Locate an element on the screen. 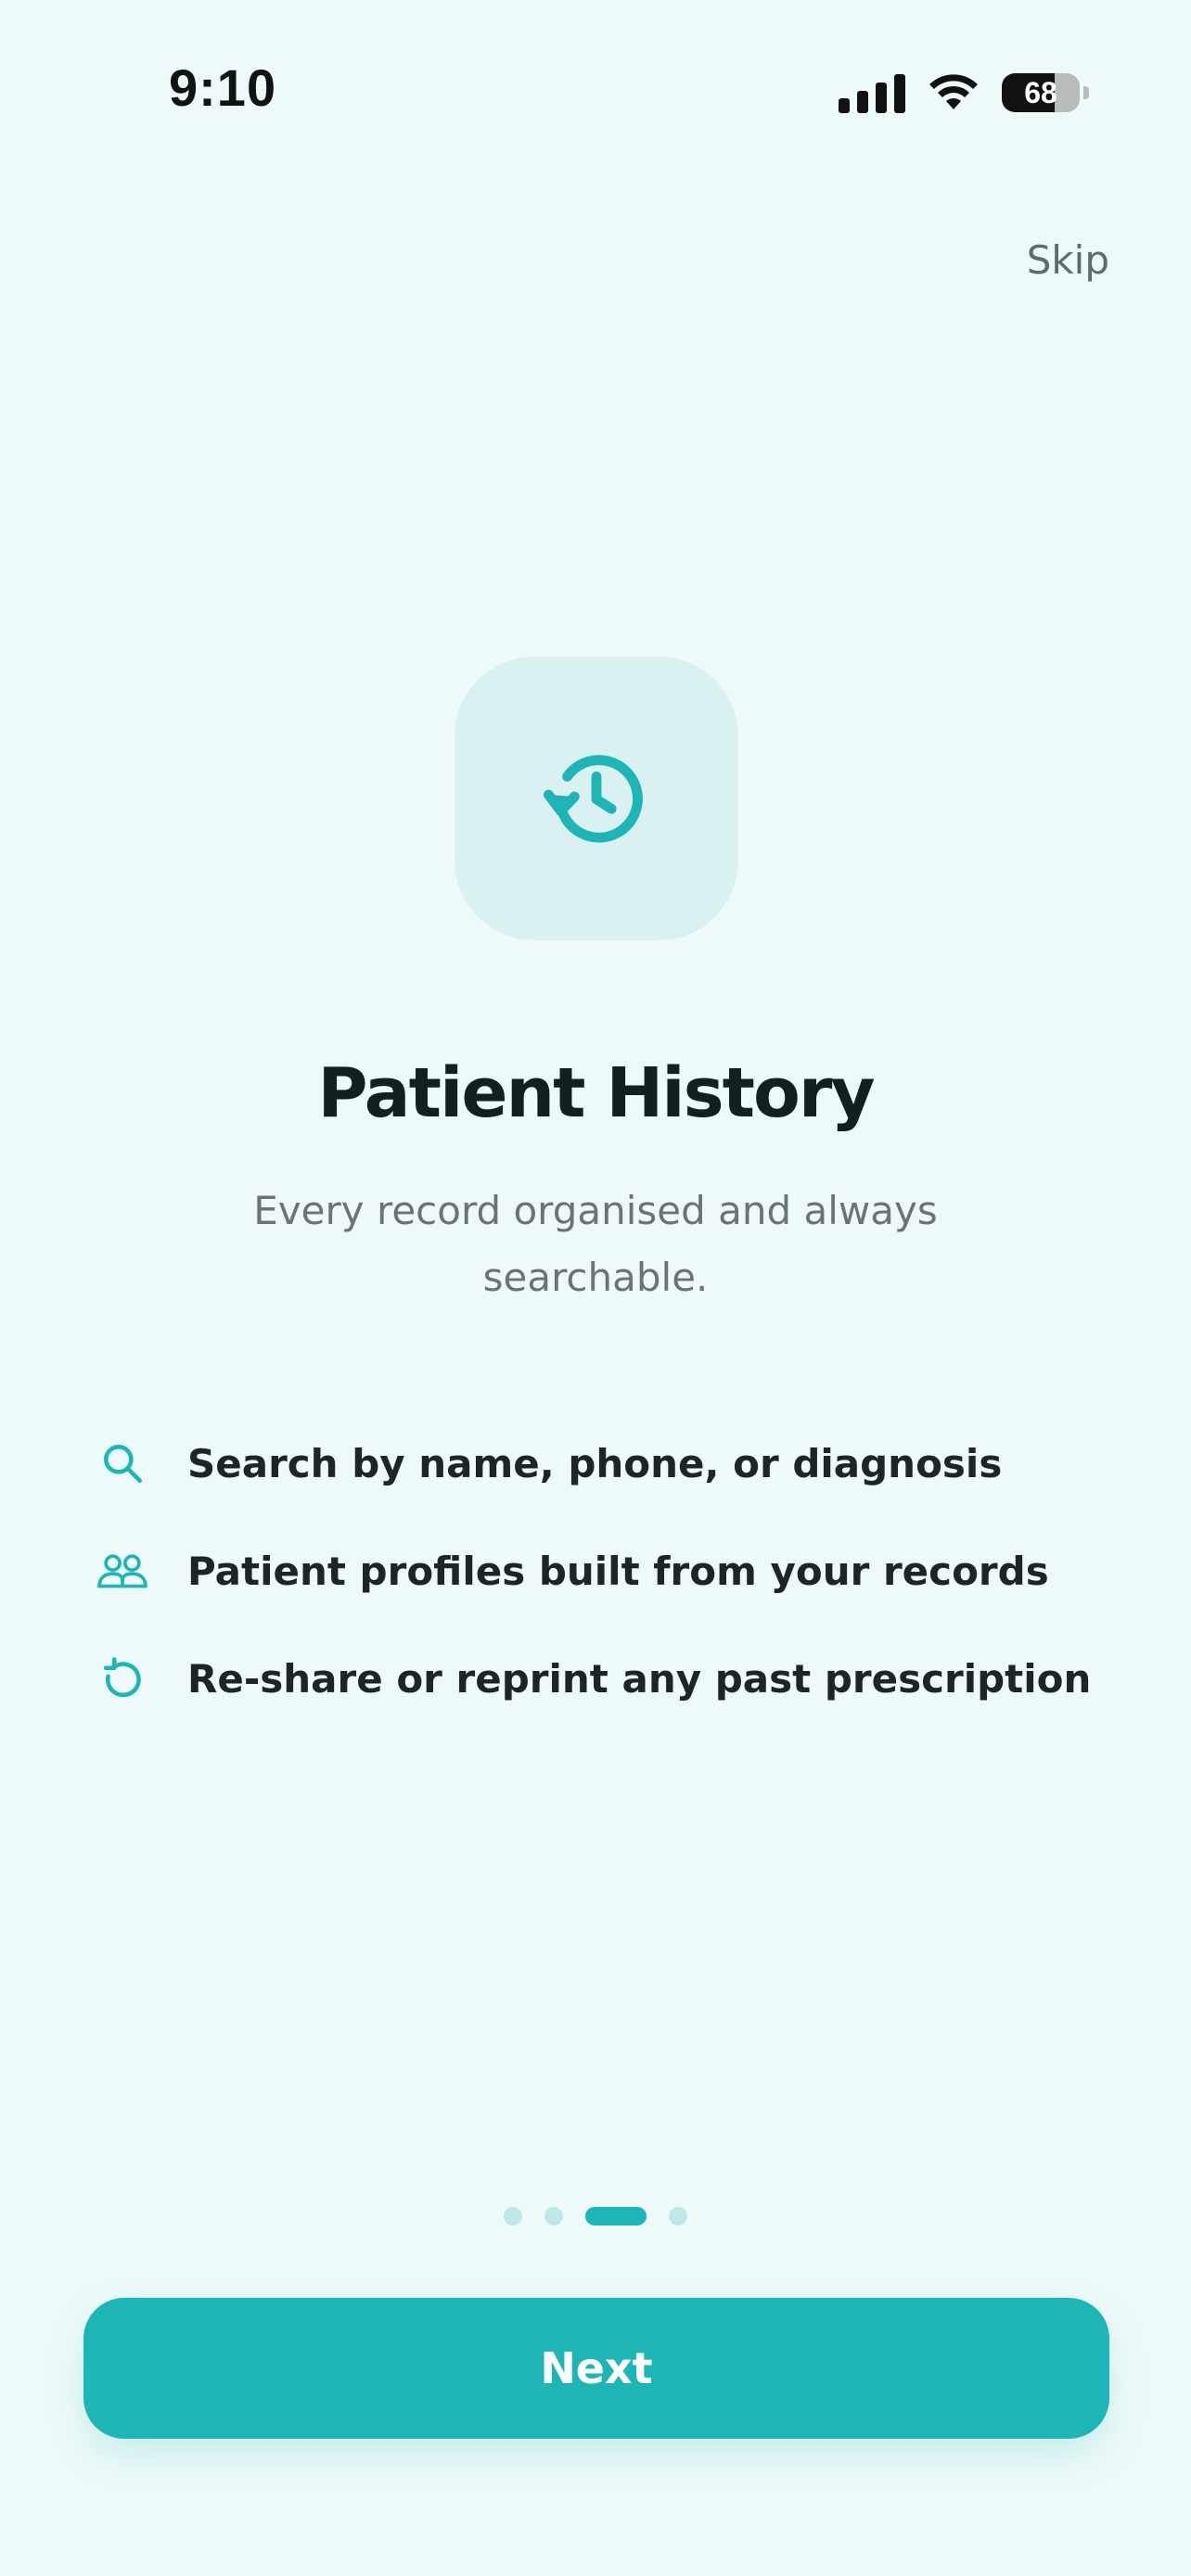  feature-item: Search by name, phone, or diagnosis is located at coordinates (603, 1463).